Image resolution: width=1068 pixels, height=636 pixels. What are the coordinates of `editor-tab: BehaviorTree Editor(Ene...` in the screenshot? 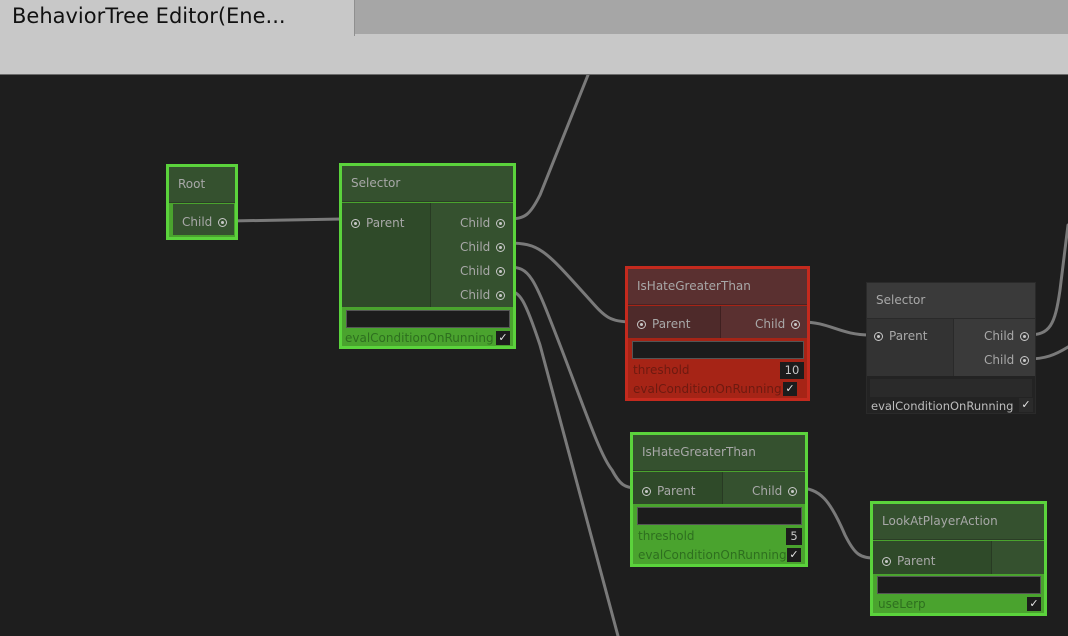 It's located at (177, 18).